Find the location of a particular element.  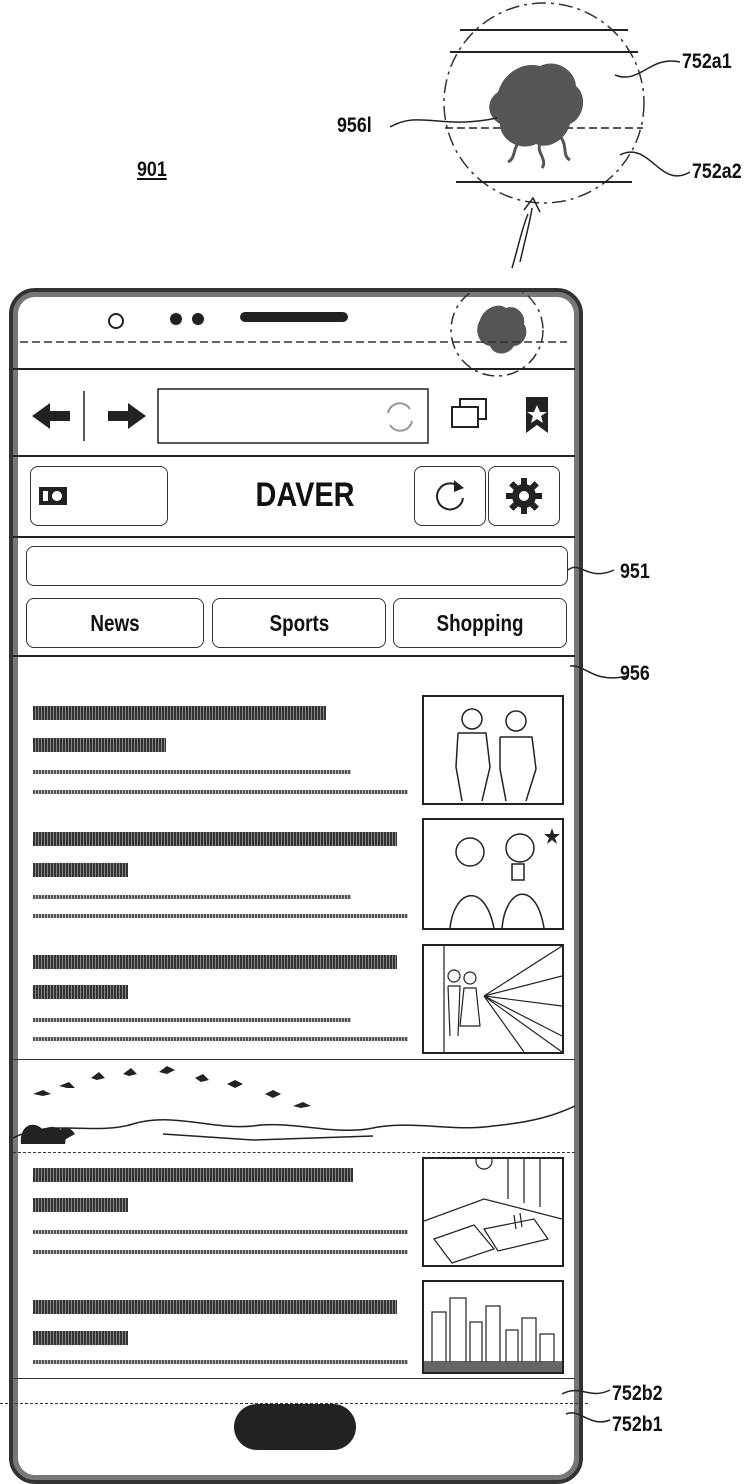

tab-news: News is located at coordinates (115, 623).